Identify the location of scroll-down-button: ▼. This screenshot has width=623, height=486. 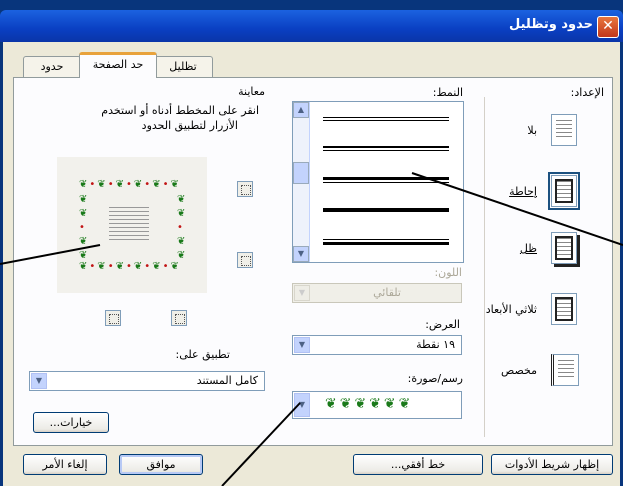
(301, 254).